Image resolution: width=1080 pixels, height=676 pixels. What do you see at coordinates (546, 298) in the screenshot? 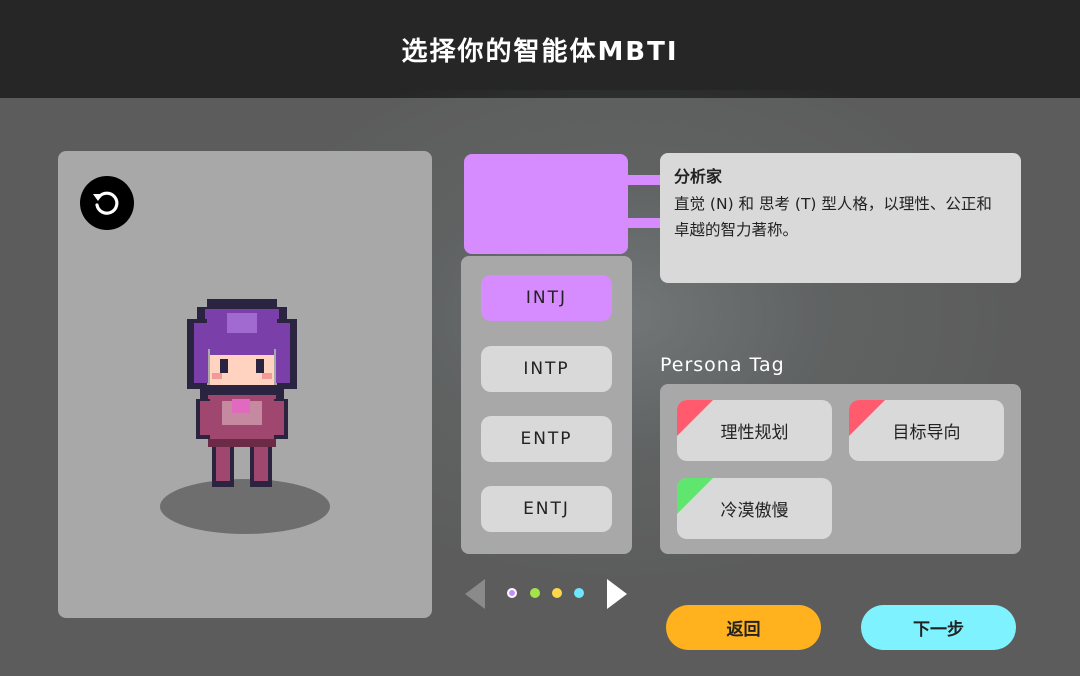
I see `type-button-intj: INTJ` at bounding box center [546, 298].